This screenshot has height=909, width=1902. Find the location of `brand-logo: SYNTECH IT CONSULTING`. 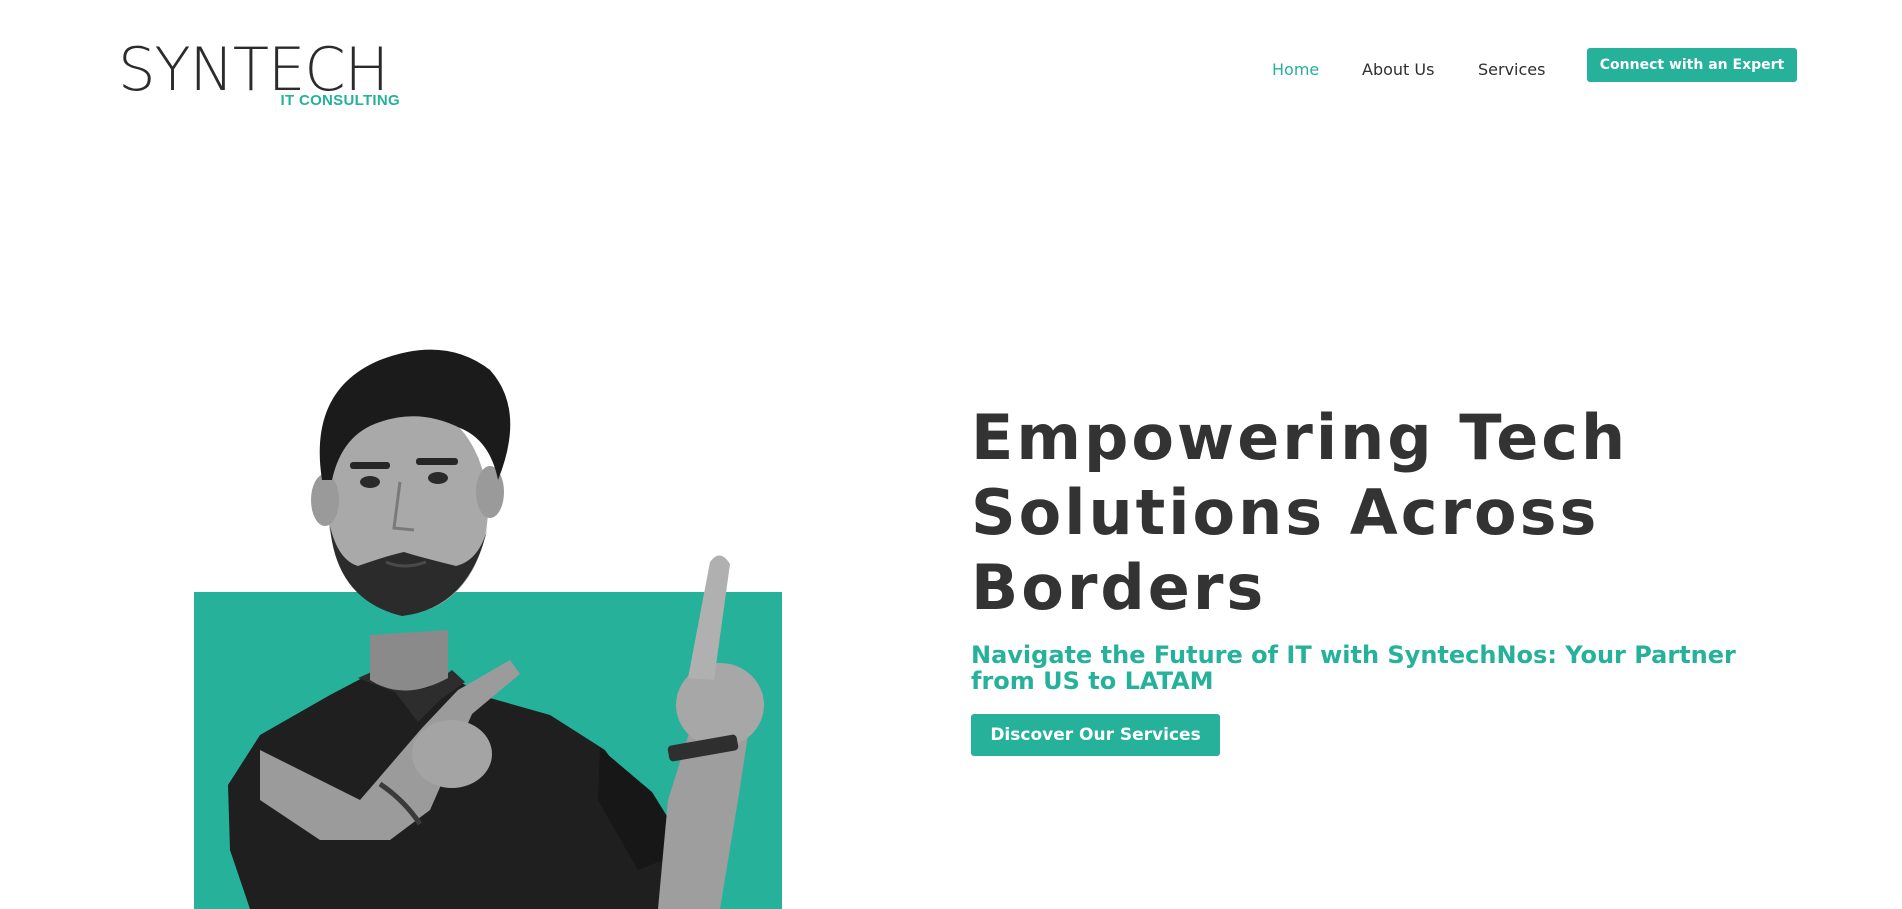

brand-logo: SYNTECH IT CONSULTING is located at coordinates (263, 75).